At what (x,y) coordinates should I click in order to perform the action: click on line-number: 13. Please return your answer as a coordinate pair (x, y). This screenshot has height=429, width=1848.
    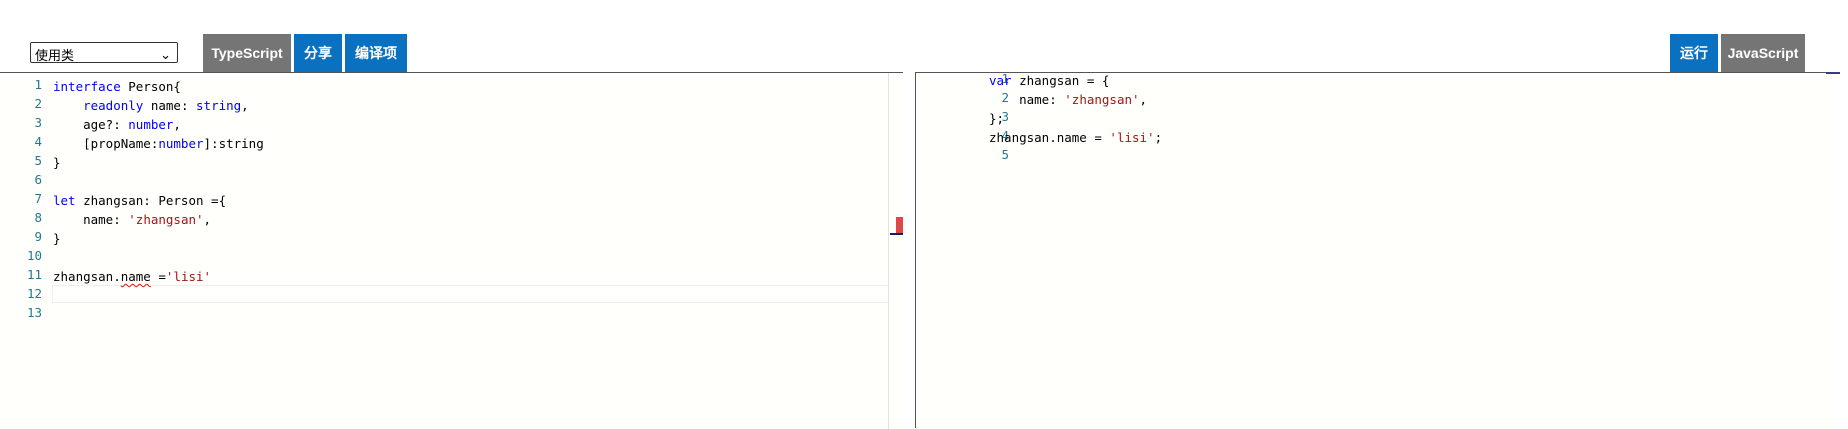
    Looking at the image, I should click on (34, 312).